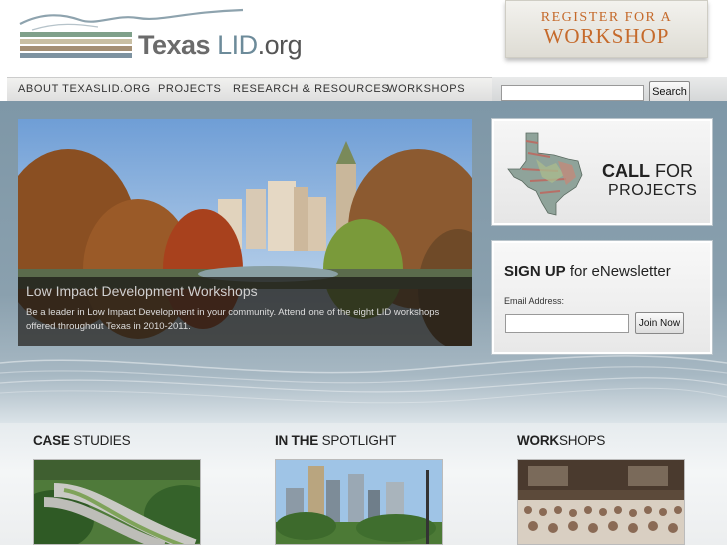  What do you see at coordinates (311, 89) in the screenshot?
I see `nav-item-research: RESEARCH & RESOURCES` at bounding box center [311, 89].